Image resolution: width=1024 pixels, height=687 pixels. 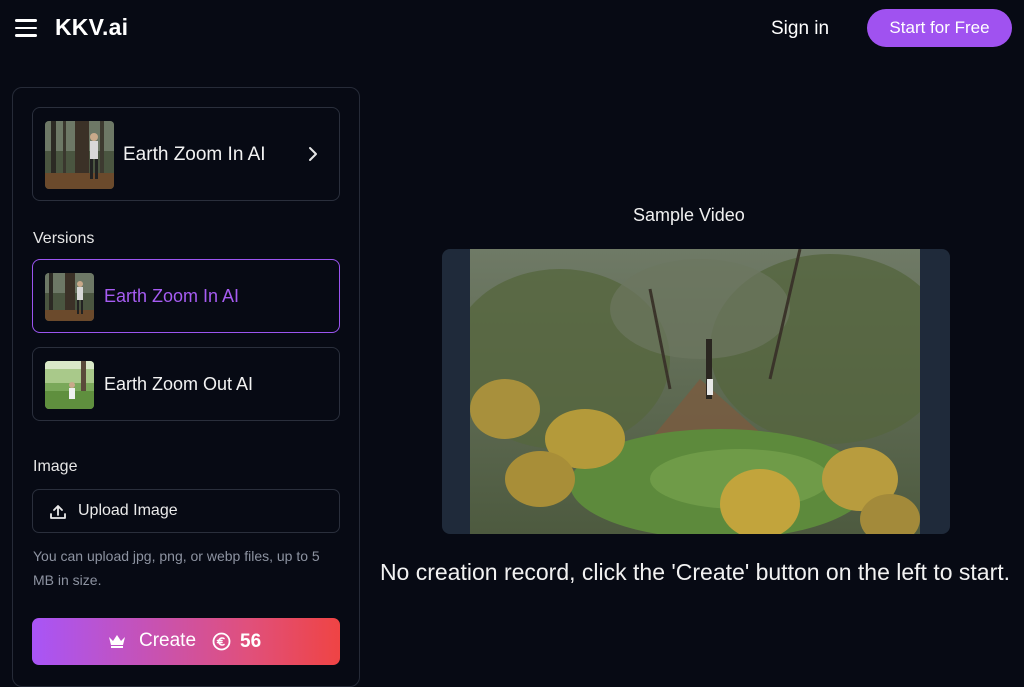 What do you see at coordinates (91, 27) in the screenshot?
I see `logo: KKV.ai` at bounding box center [91, 27].